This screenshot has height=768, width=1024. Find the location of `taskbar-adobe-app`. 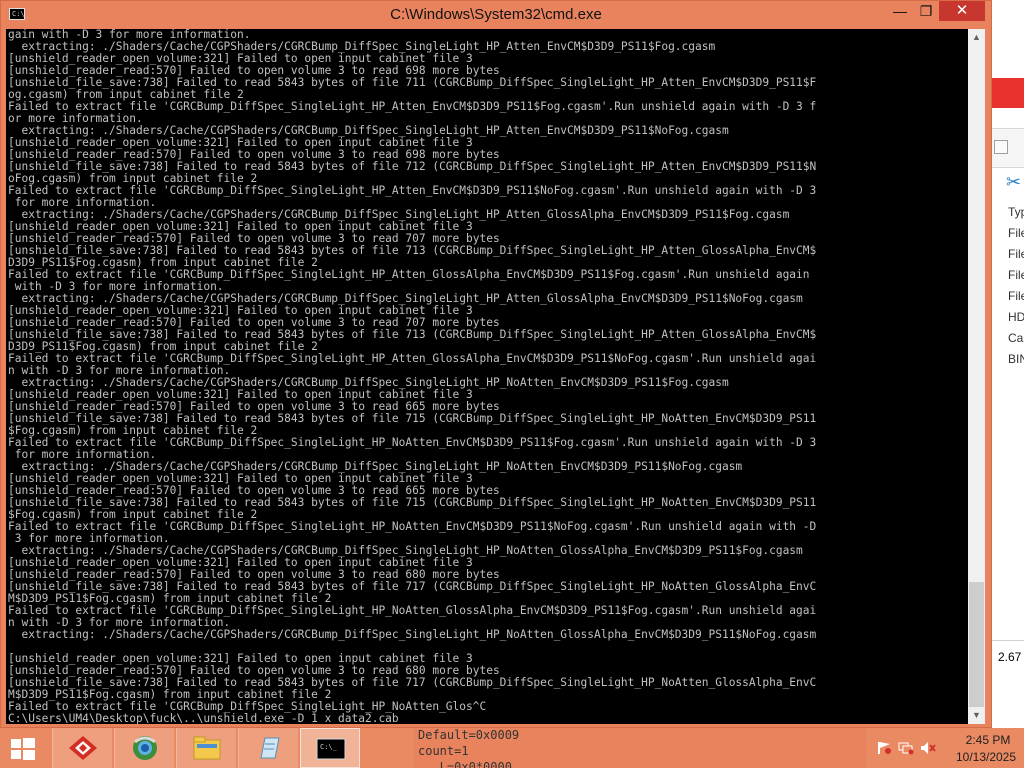

taskbar-adobe-app is located at coordinates (82, 748).